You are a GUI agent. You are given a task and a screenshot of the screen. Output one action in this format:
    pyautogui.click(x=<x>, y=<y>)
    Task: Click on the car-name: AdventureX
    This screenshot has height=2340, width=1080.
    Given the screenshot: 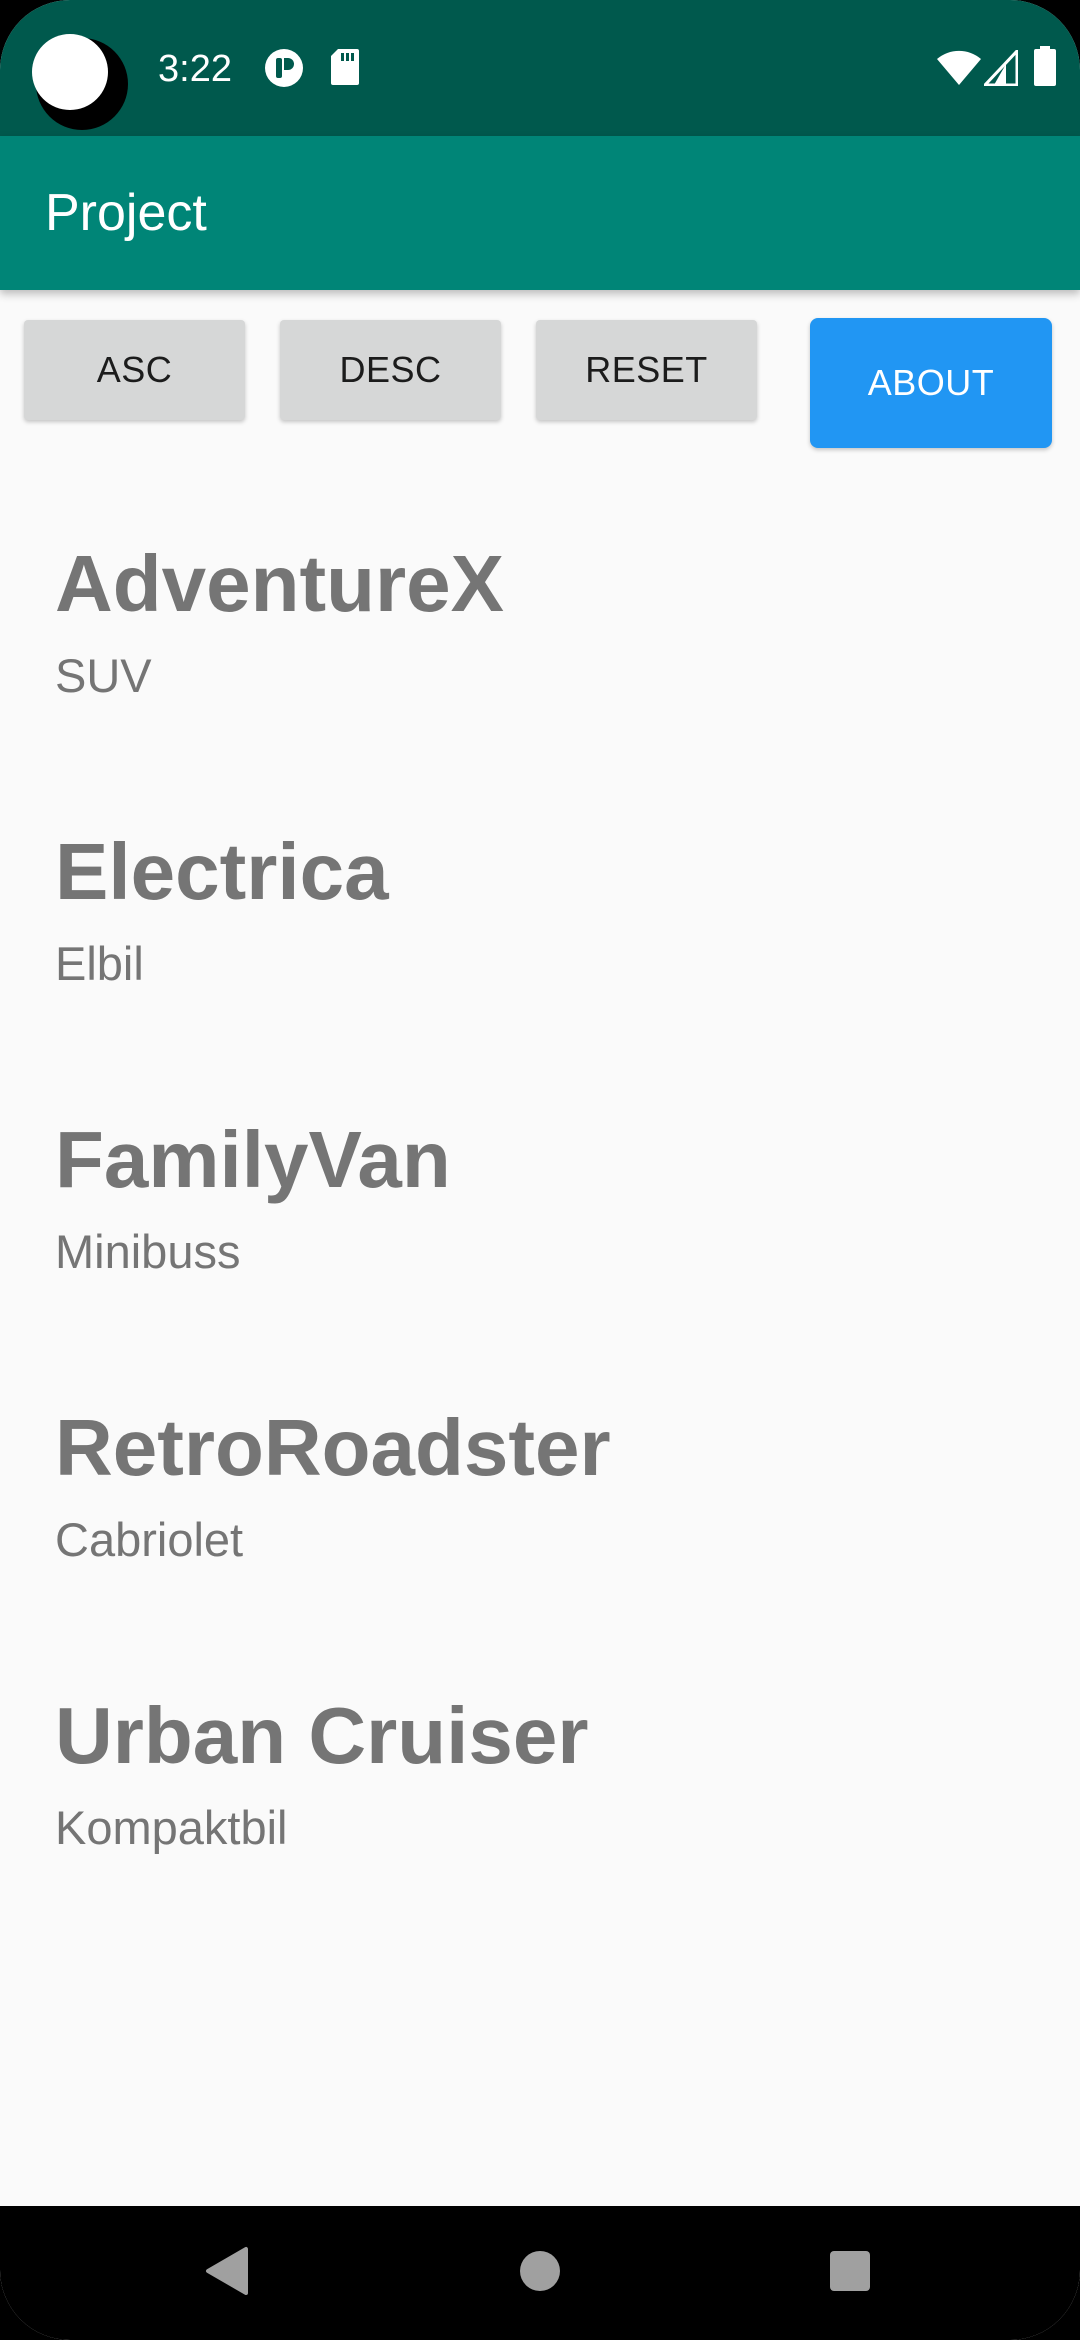 What is the action you would take?
    pyautogui.click(x=279, y=583)
    